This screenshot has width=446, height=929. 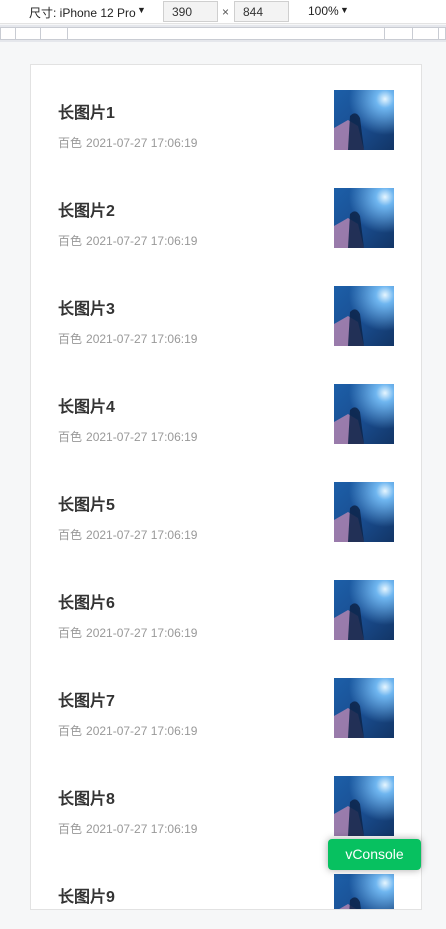 What do you see at coordinates (226, 800) in the screenshot?
I see `list-item: 长图片8 百色 2021-07-27 17:06:19` at bounding box center [226, 800].